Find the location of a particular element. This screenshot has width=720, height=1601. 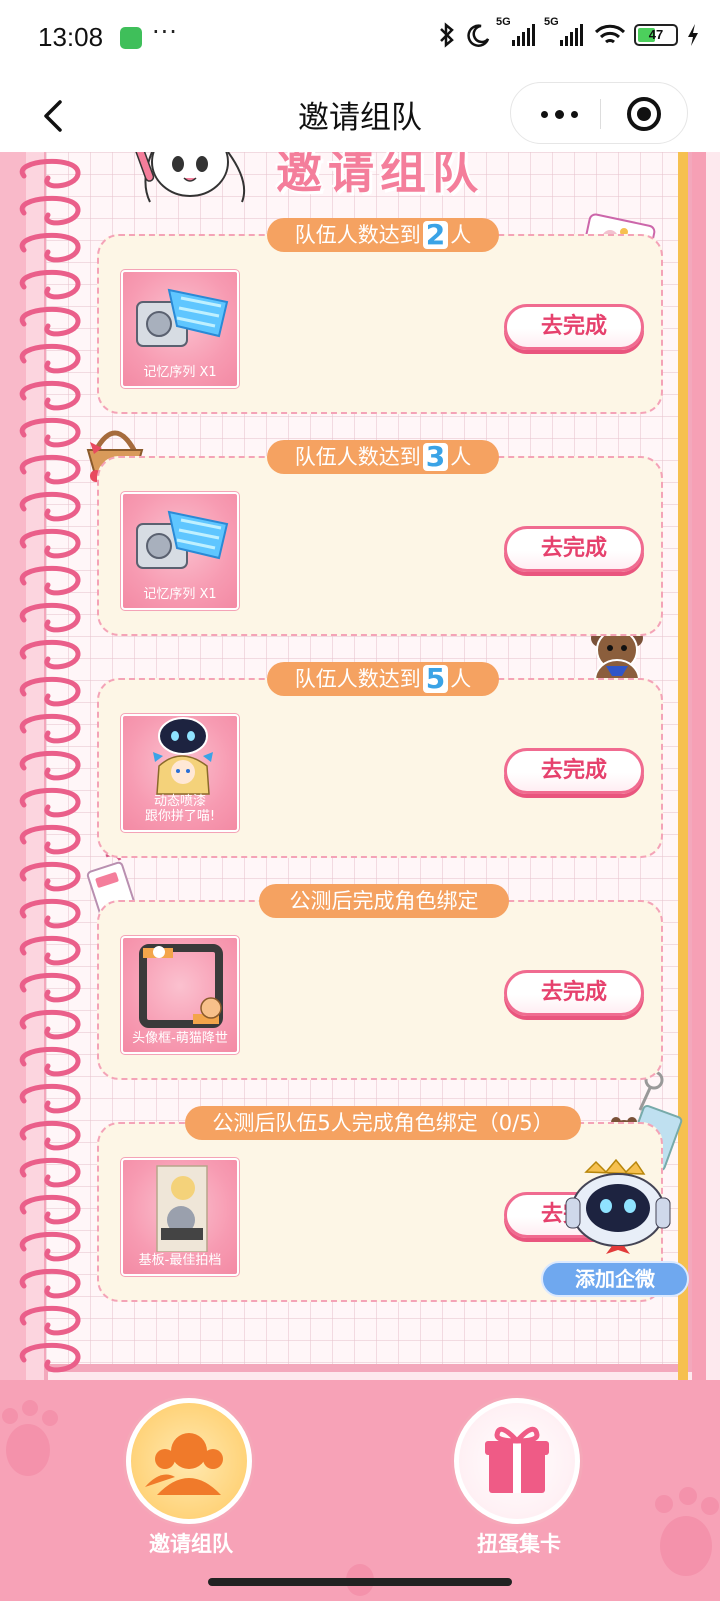

reward-label: 动态喷漆 跟你拼了喵! is located at coordinates (180, 809).